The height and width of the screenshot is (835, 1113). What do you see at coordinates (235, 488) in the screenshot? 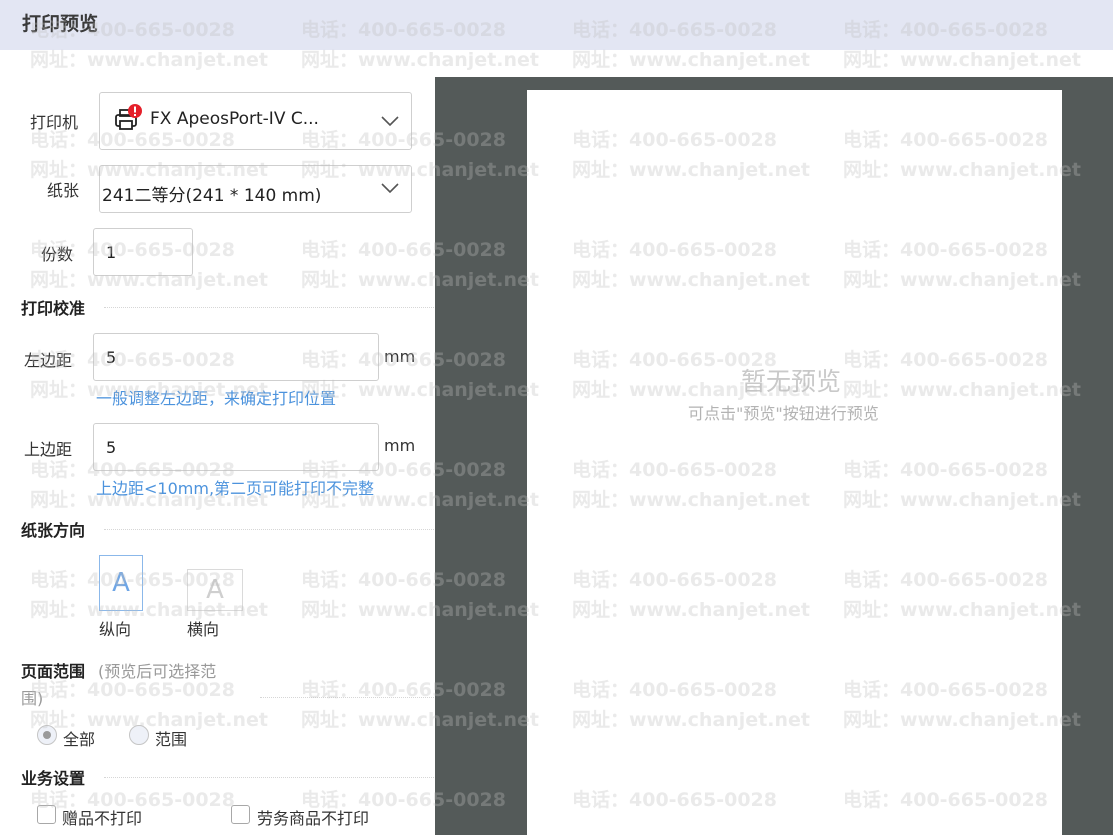
I see `top-margin-hint: 上边距<10mm,第二页可能打印不完整` at bounding box center [235, 488].